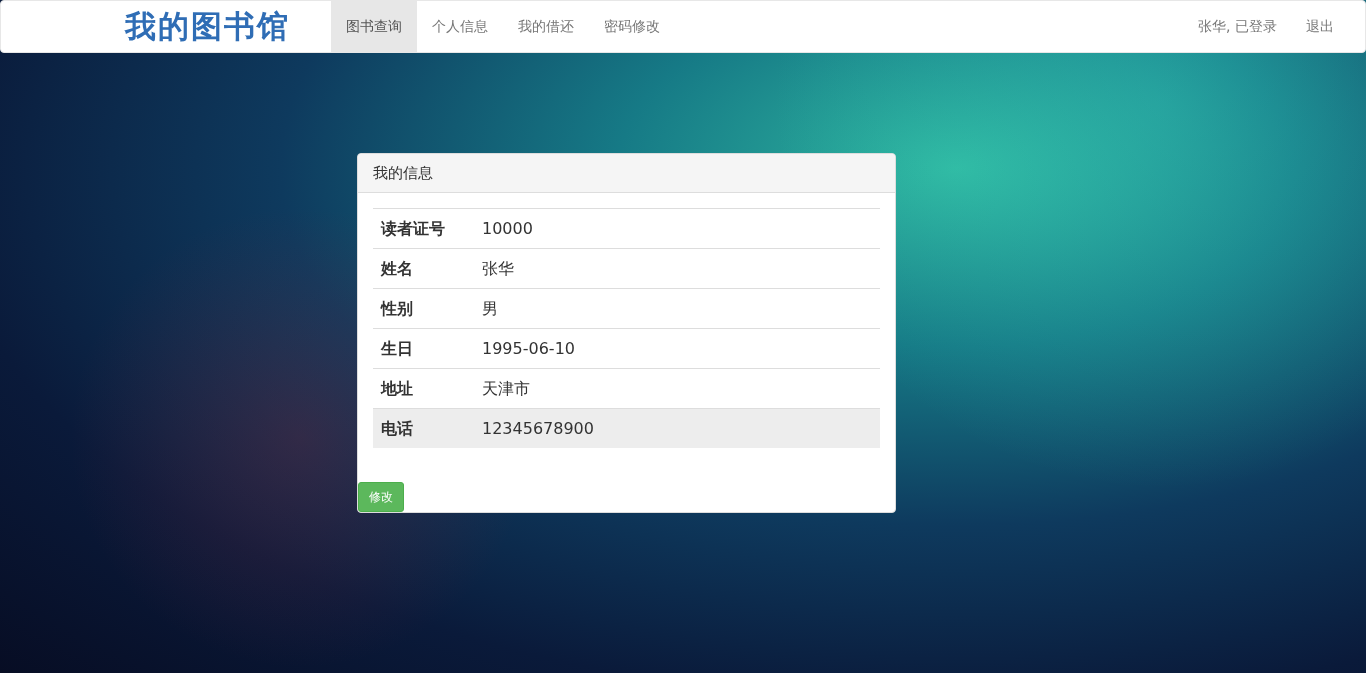 This screenshot has height=673, width=1366. I want to click on field-label: 电话, so click(397, 428).